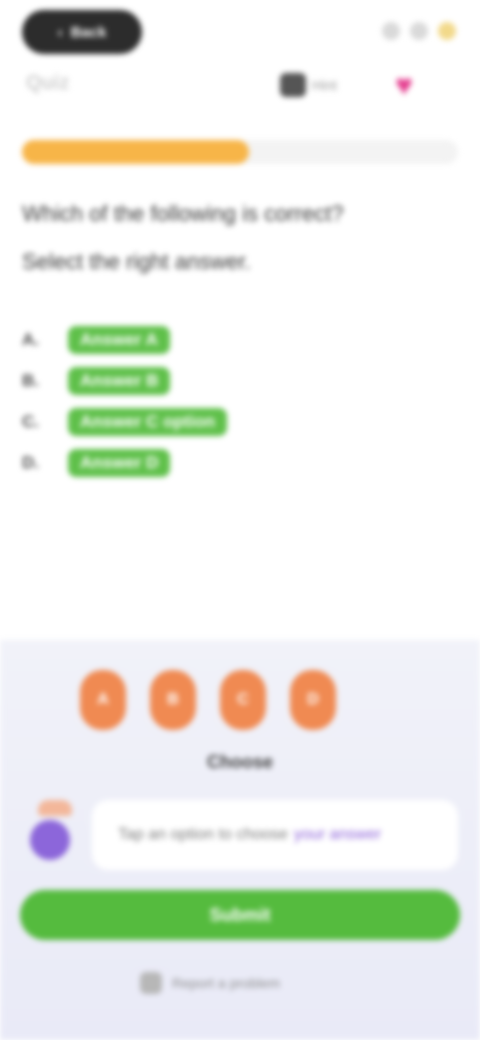 The height and width of the screenshot is (1040, 480). What do you see at coordinates (30, 380) in the screenshot?
I see `option-key: B.` at bounding box center [30, 380].